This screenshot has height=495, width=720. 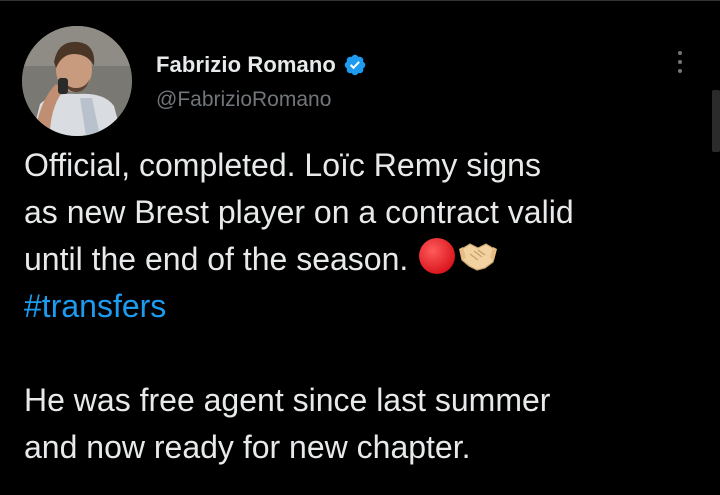 I want to click on top-divider, so click(x=360, y=0).